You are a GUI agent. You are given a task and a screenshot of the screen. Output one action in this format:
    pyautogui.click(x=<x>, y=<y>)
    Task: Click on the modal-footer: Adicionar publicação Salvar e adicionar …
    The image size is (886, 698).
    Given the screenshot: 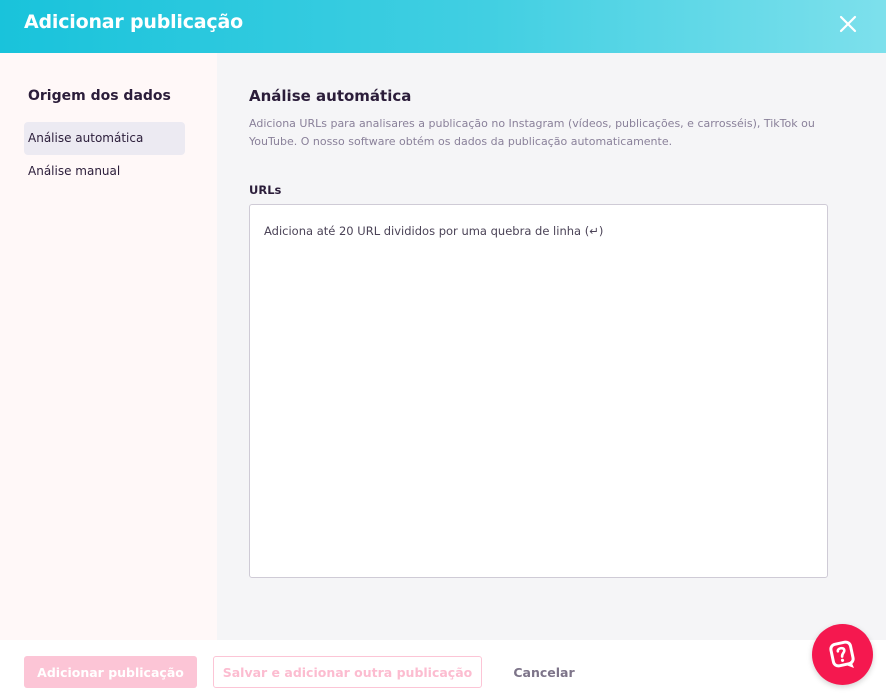 What is the action you would take?
    pyautogui.click(x=443, y=669)
    